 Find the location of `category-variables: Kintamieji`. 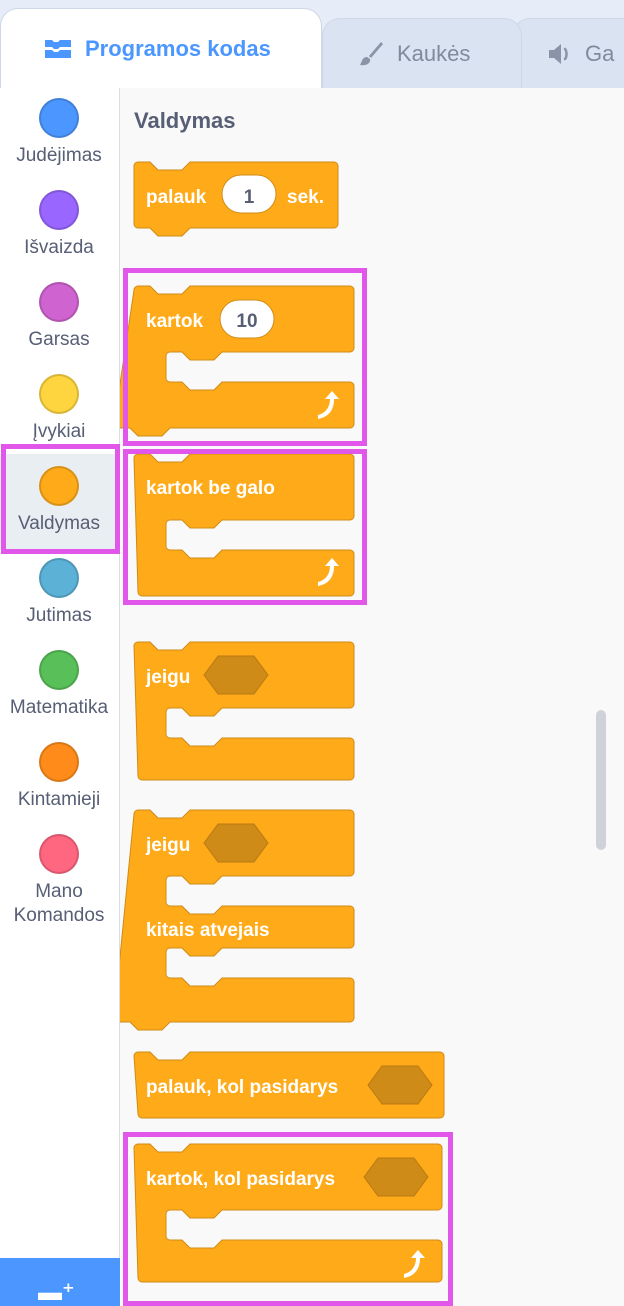

category-variables: Kintamieji is located at coordinates (59, 784).